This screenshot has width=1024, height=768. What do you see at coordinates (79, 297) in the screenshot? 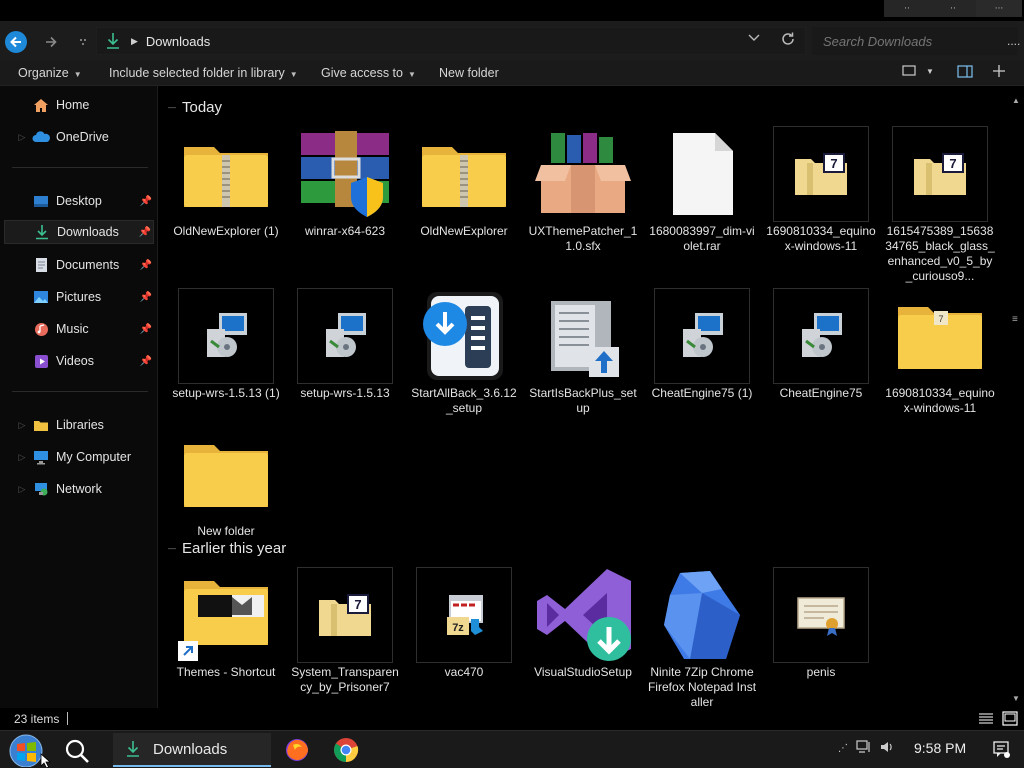
I see `nav-item-pictures: Pictures 📌` at bounding box center [79, 297].